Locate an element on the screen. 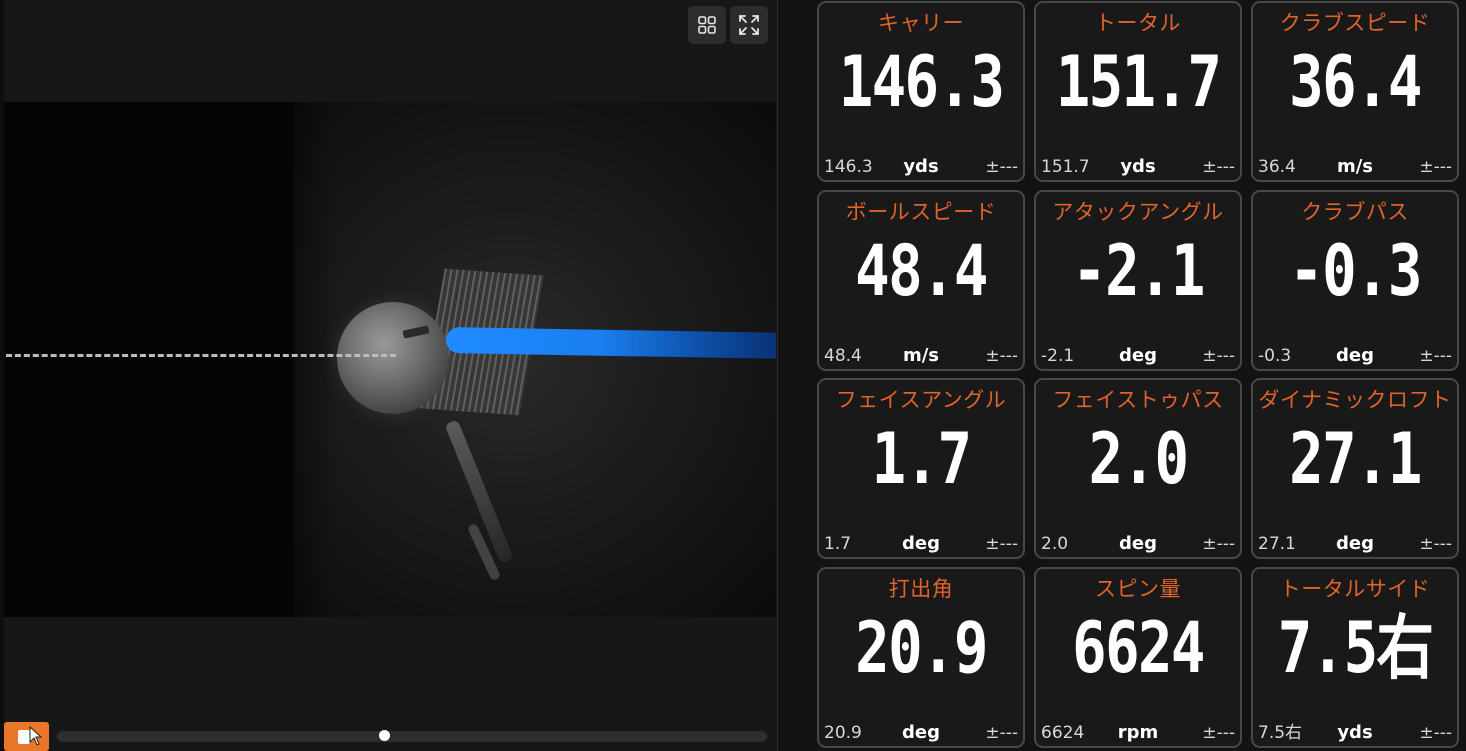 This screenshot has height=751, width=1466. metric-value: -2.1 is located at coordinates (1138, 271).